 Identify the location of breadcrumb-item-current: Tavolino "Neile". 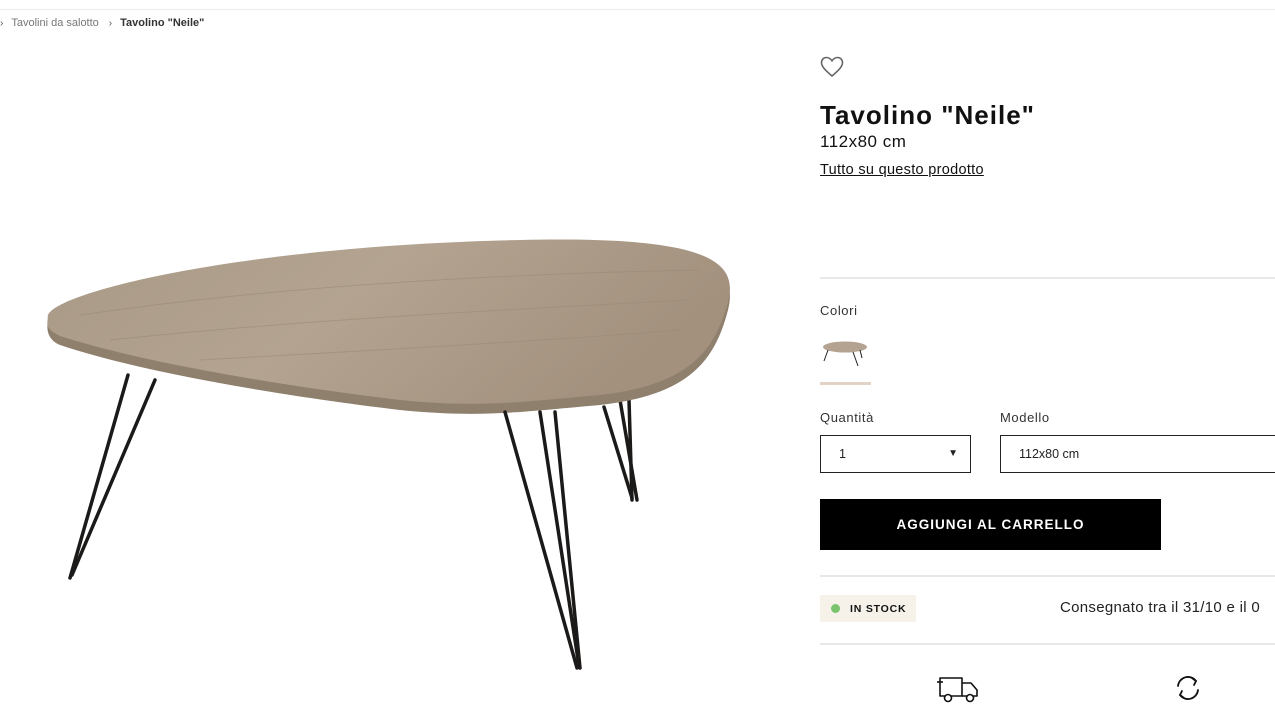
(162, 23).